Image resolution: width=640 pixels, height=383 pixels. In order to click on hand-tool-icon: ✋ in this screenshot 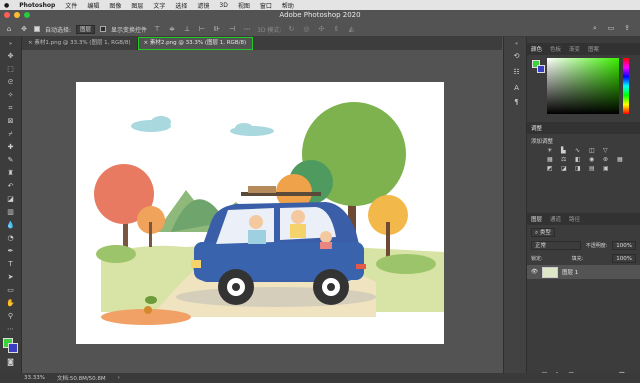, I will do `click(10, 303)`.